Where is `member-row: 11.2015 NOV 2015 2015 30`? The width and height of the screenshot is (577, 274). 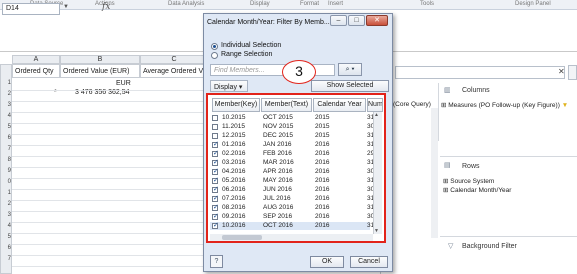 member-row: 11.2015 NOV 2015 2015 30 is located at coordinates (292, 127).